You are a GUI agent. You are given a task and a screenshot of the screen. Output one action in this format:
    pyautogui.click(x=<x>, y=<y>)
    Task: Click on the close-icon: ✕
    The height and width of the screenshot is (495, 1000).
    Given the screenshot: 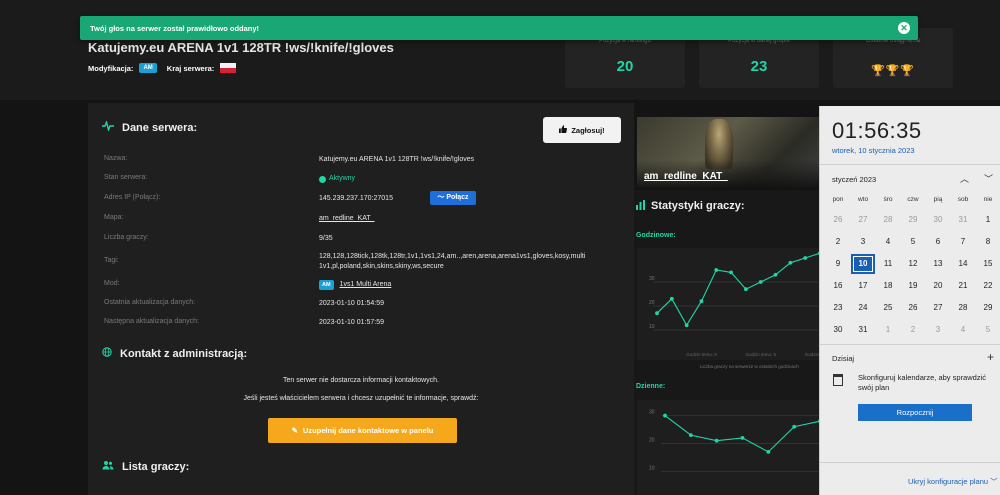 What is the action you would take?
    pyautogui.click(x=904, y=28)
    